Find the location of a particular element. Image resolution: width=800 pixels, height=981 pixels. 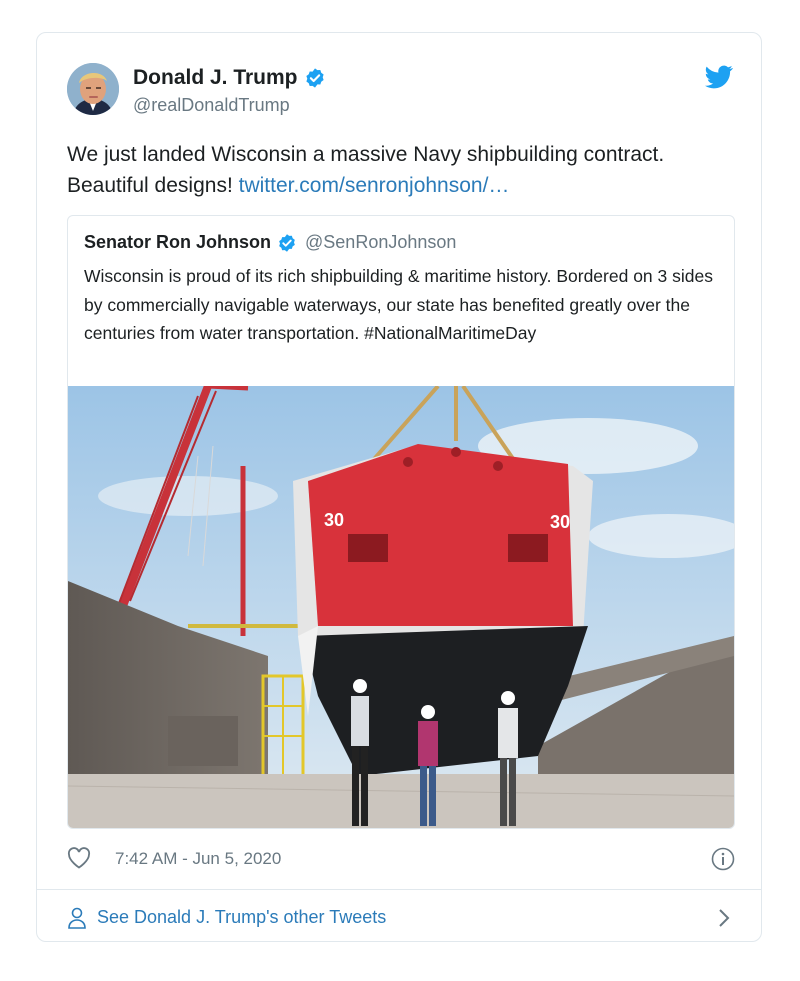

author-handle: @realDonaldTrump is located at coordinates (211, 105).